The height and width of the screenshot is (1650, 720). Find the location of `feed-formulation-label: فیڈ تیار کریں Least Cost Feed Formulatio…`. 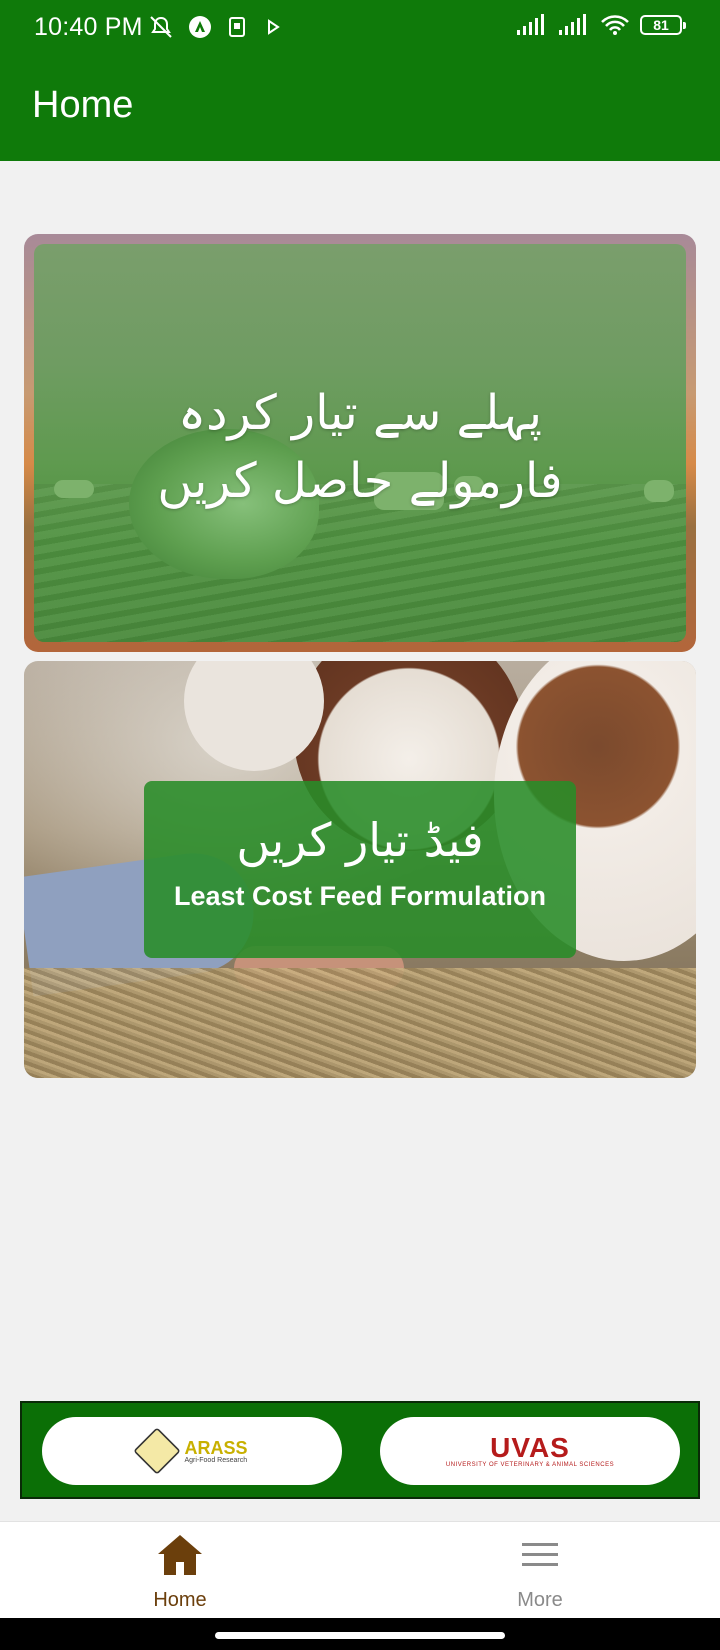

feed-formulation-label: فیڈ تیار کریں Least Cost Feed Formulatio… is located at coordinates (360, 869).